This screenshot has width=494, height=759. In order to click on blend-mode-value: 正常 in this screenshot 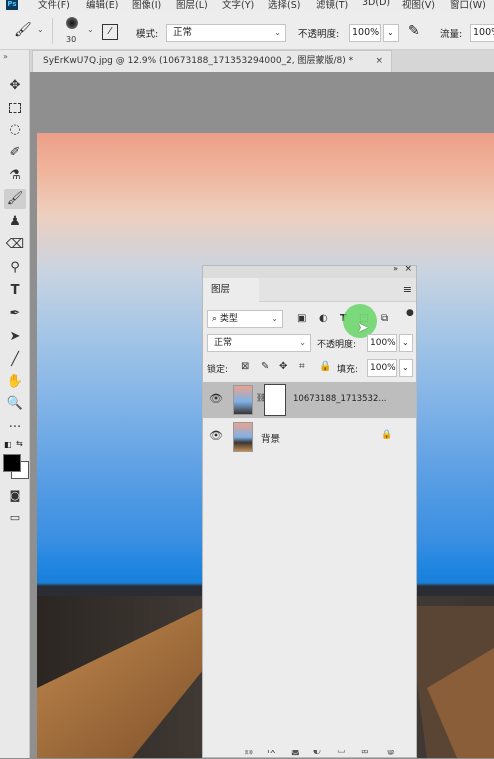, I will do `click(223, 343)`.